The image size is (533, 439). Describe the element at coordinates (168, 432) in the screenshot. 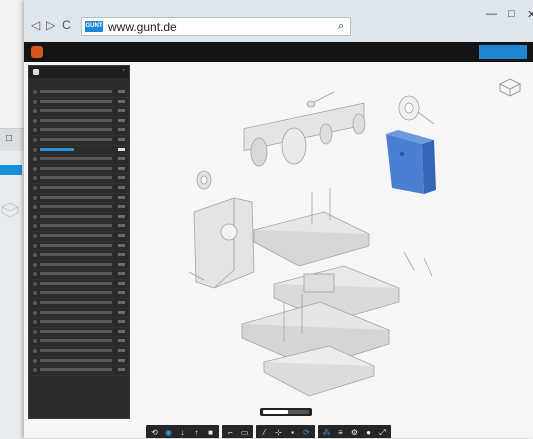

I see `target-icon: ◉` at that location.